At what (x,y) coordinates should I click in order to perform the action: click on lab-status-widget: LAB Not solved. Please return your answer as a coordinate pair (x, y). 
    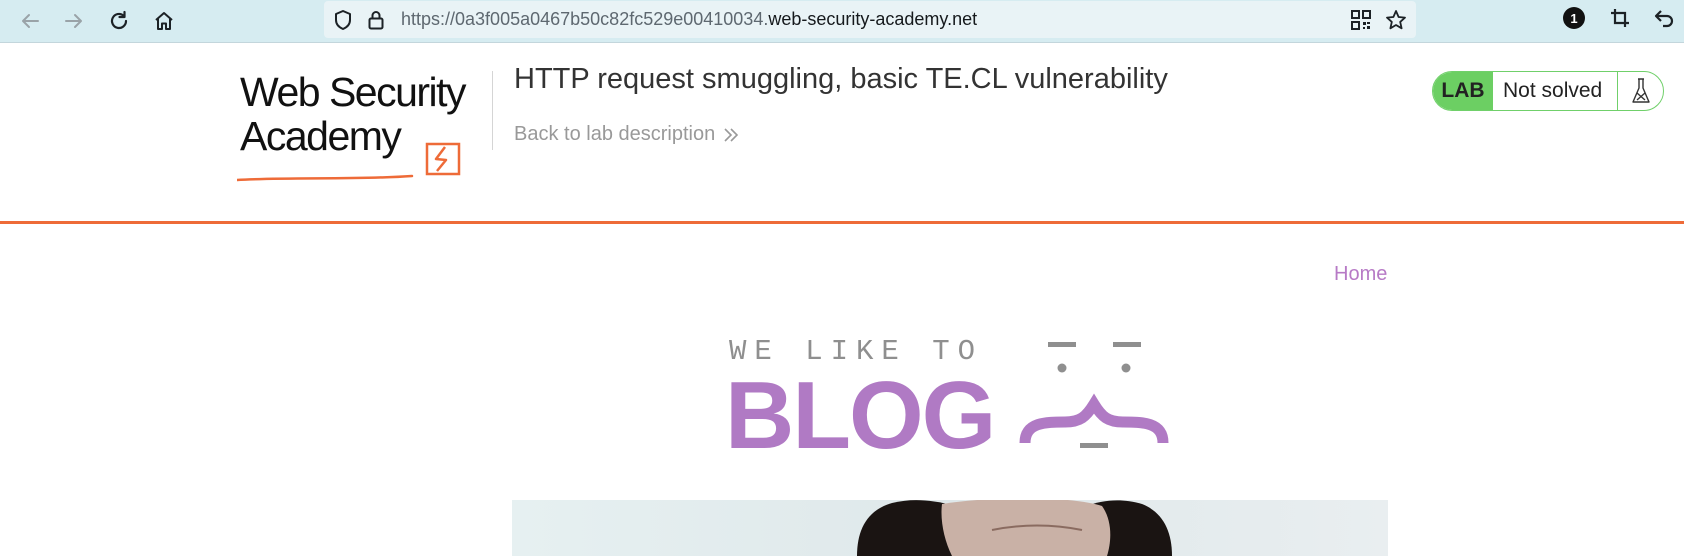
    Looking at the image, I should click on (1548, 91).